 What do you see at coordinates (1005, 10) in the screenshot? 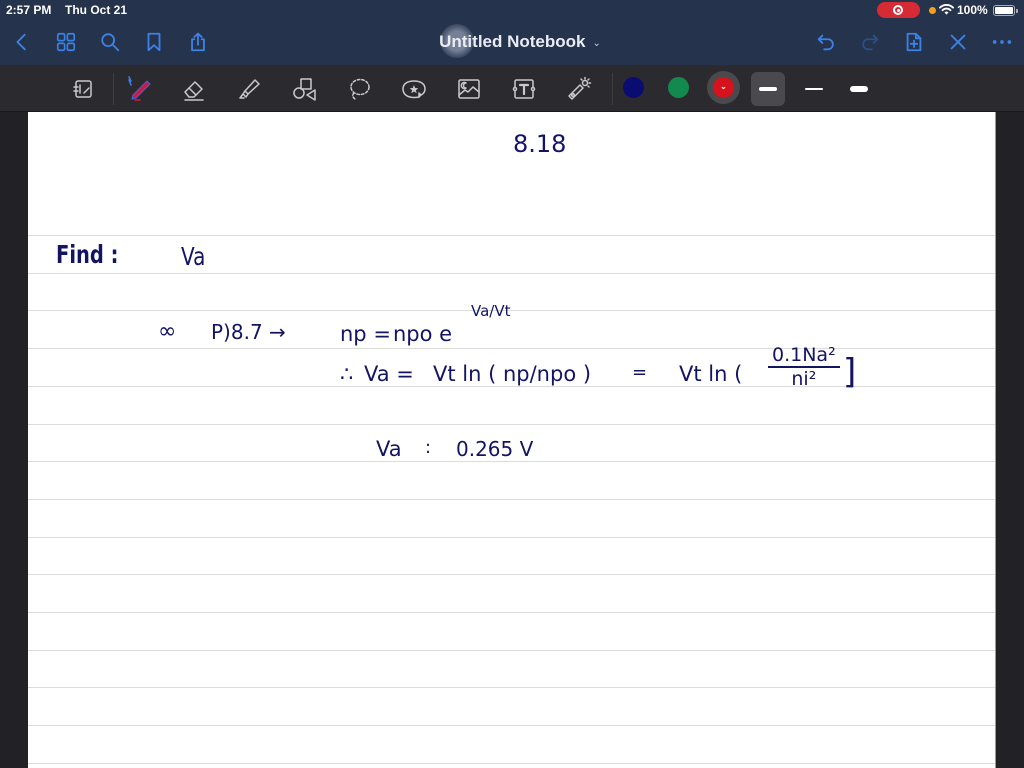
I see `battery-icon` at bounding box center [1005, 10].